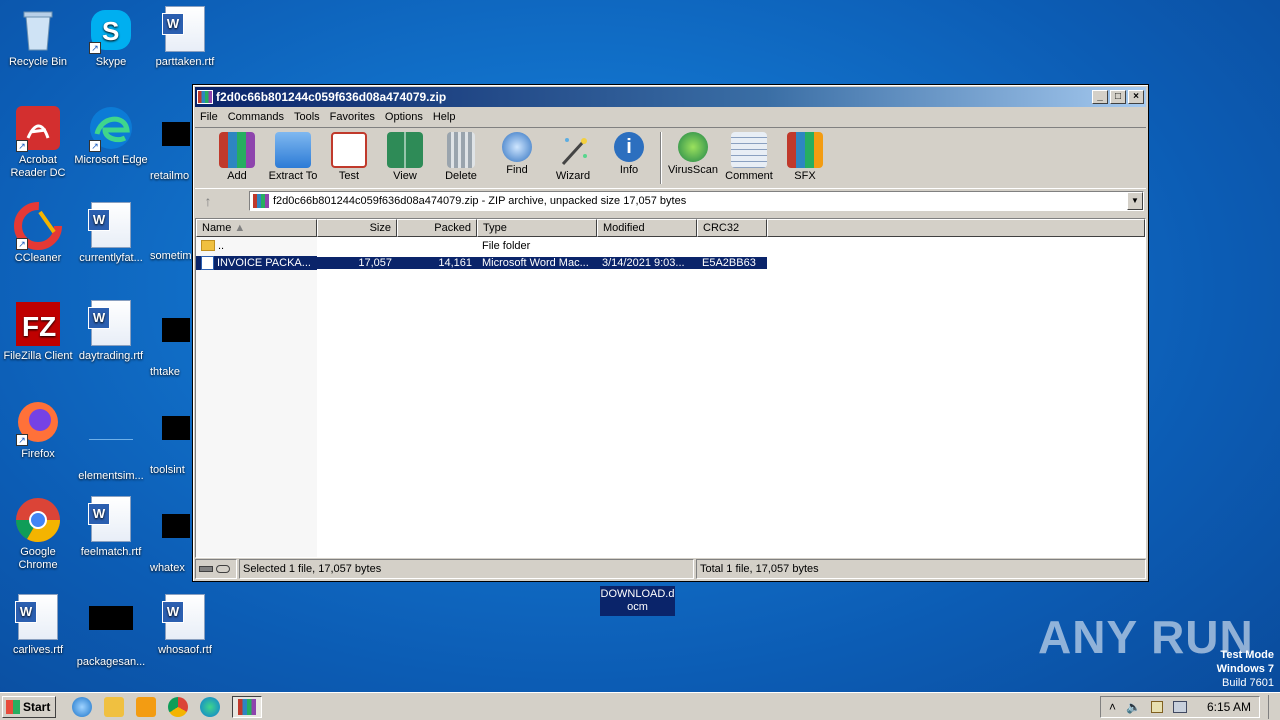 The width and height of the screenshot is (1280, 720). I want to click on menu-tools: Tools, so click(307, 117).